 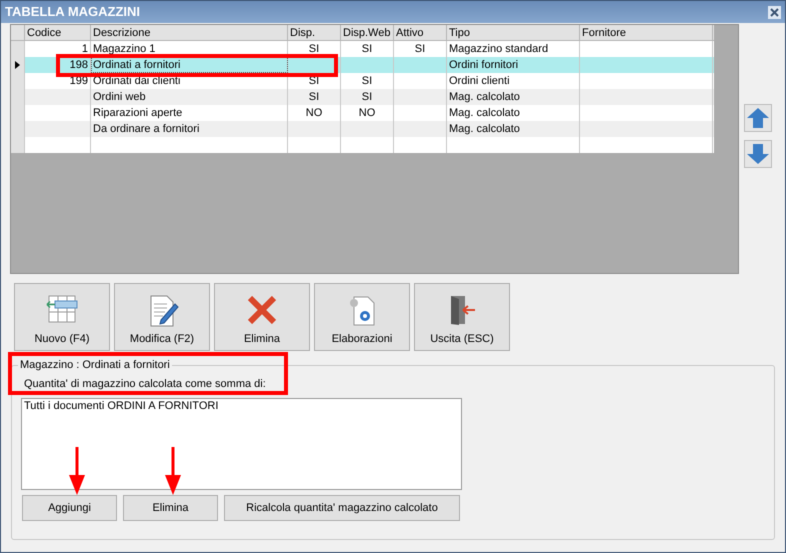 I want to click on table-row: Riparazioni aperte NO NO Mag. calcolato, so click(x=362, y=113).